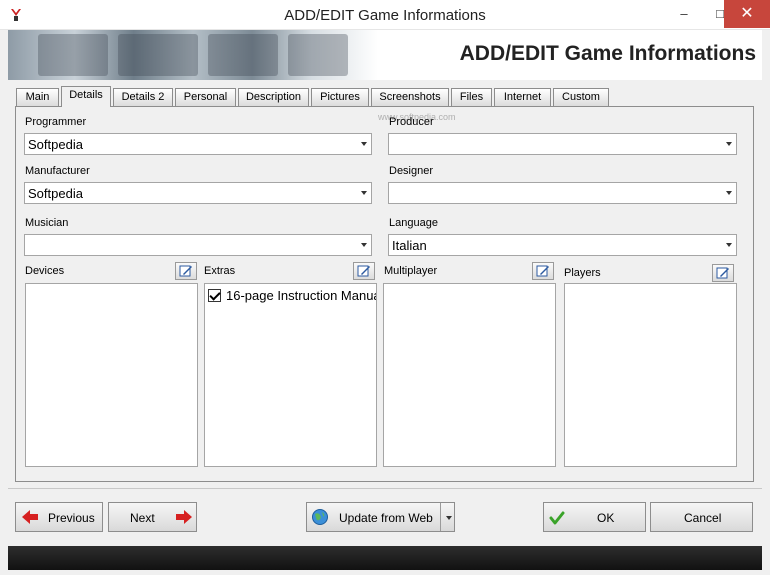 Image resolution: width=770 pixels, height=575 pixels. What do you see at coordinates (56, 122) in the screenshot?
I see `programmer-label: Programmer` at bounding box center [56, 122].